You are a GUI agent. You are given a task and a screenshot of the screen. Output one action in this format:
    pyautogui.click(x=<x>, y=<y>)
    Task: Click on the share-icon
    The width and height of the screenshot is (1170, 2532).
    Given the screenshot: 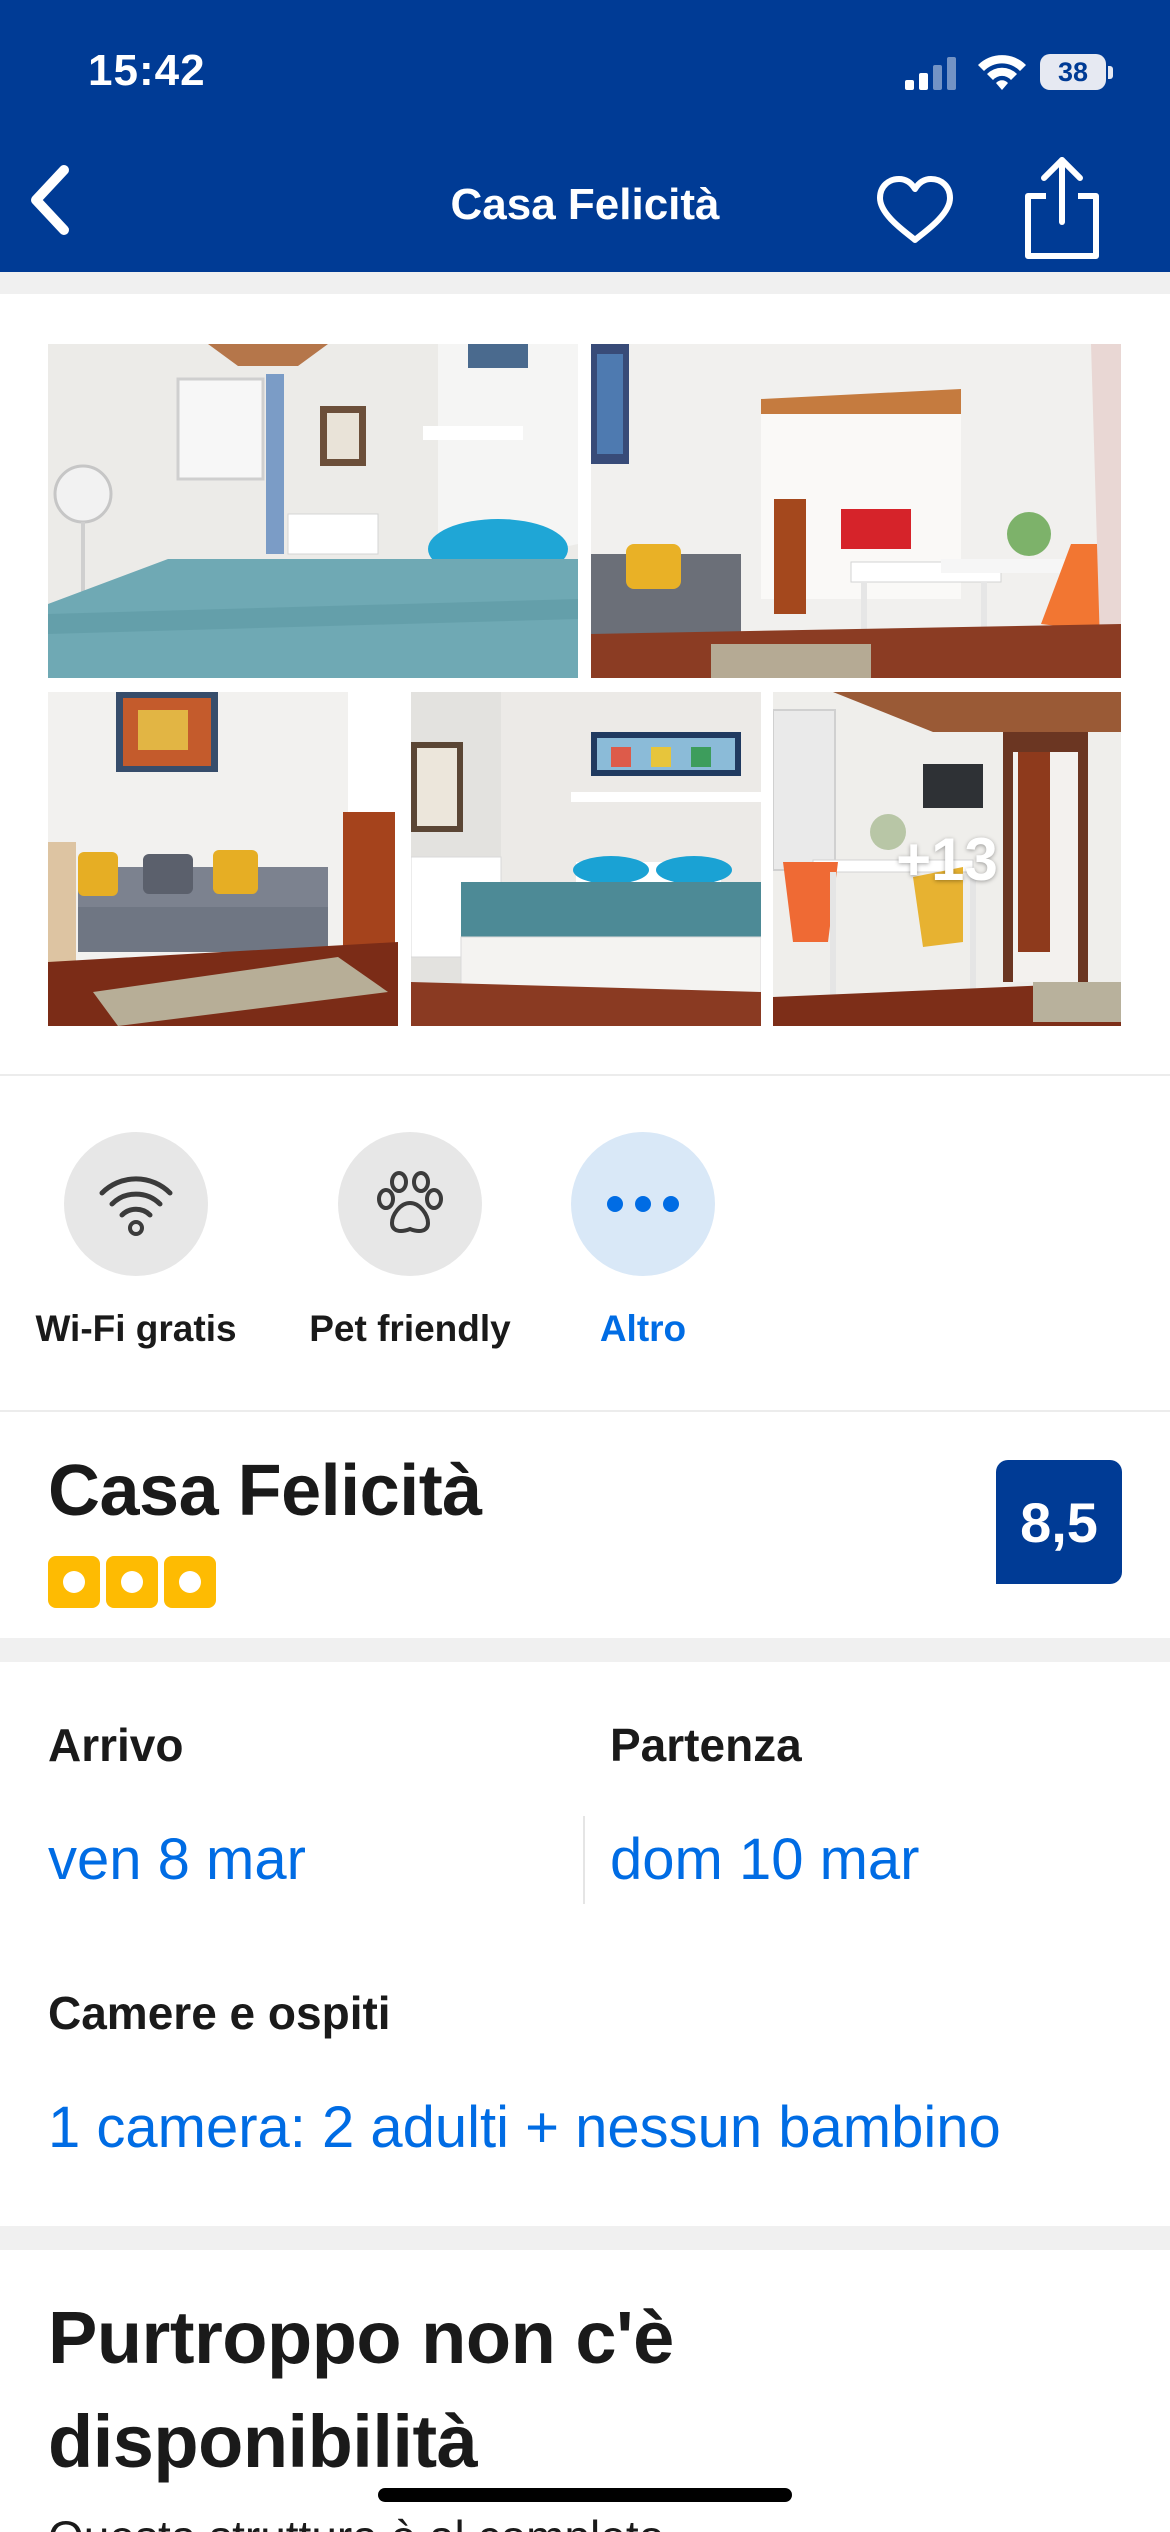 What is the action you would take?
    pyautogui.click(x=1062, y=208)
    